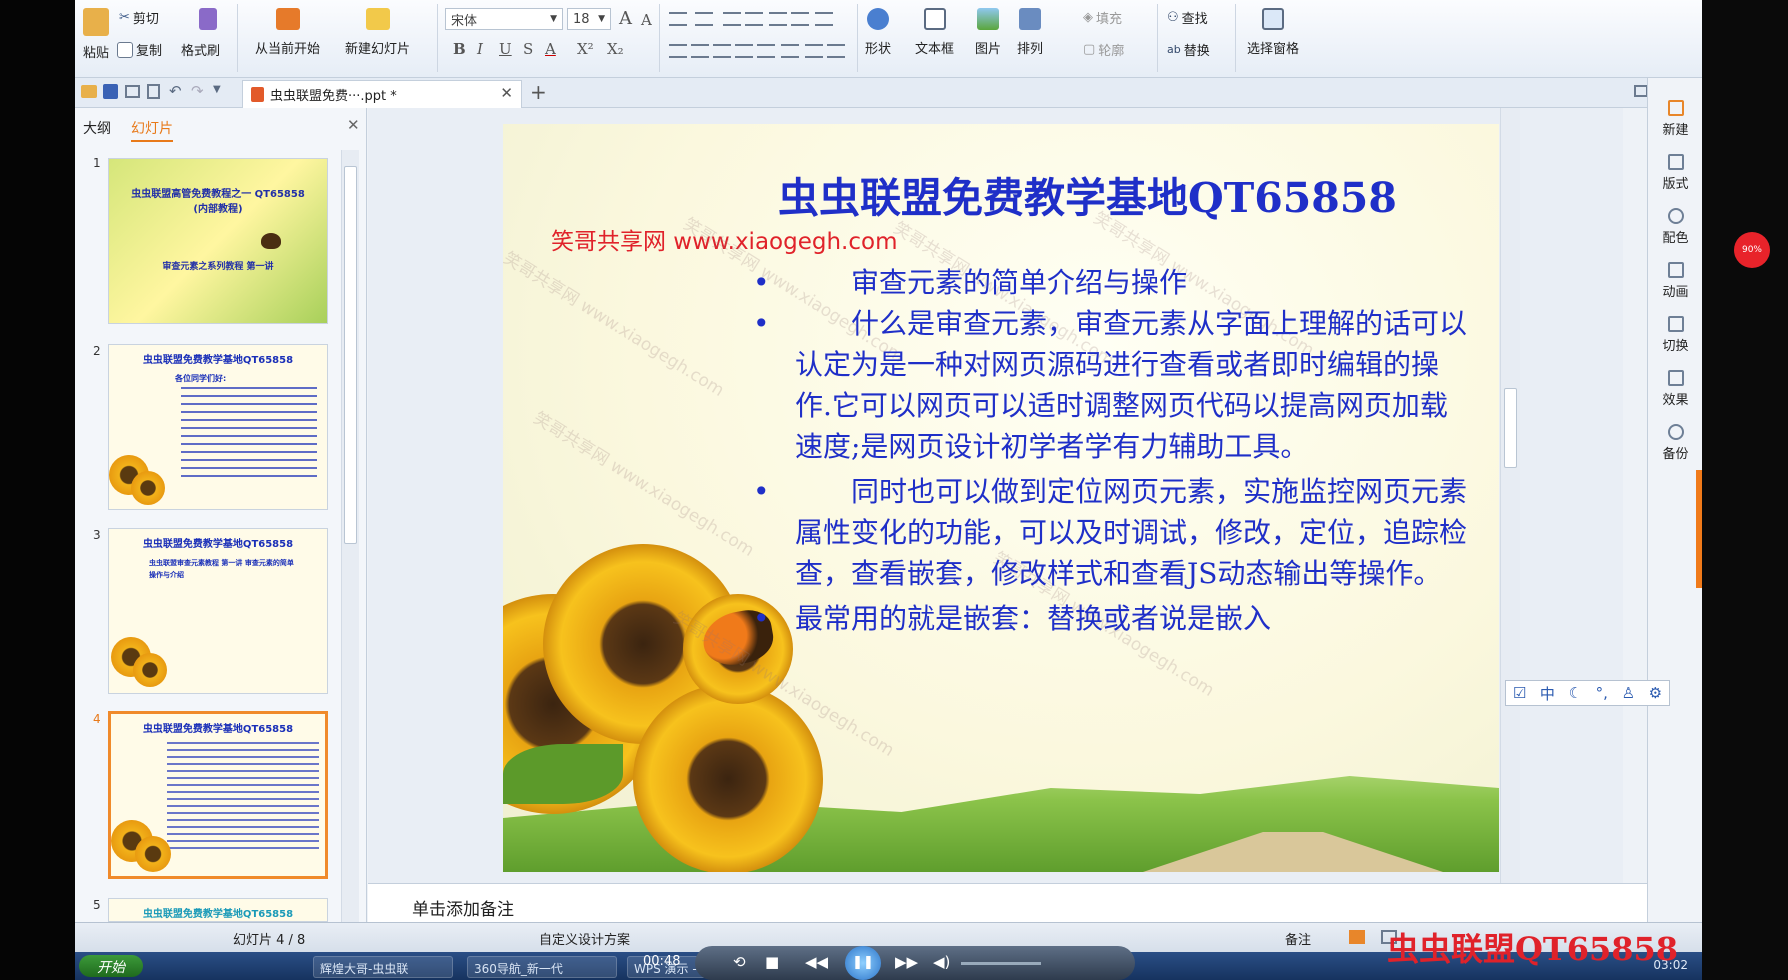  I want to click on undo-icon: ↶, so click(175, 91).